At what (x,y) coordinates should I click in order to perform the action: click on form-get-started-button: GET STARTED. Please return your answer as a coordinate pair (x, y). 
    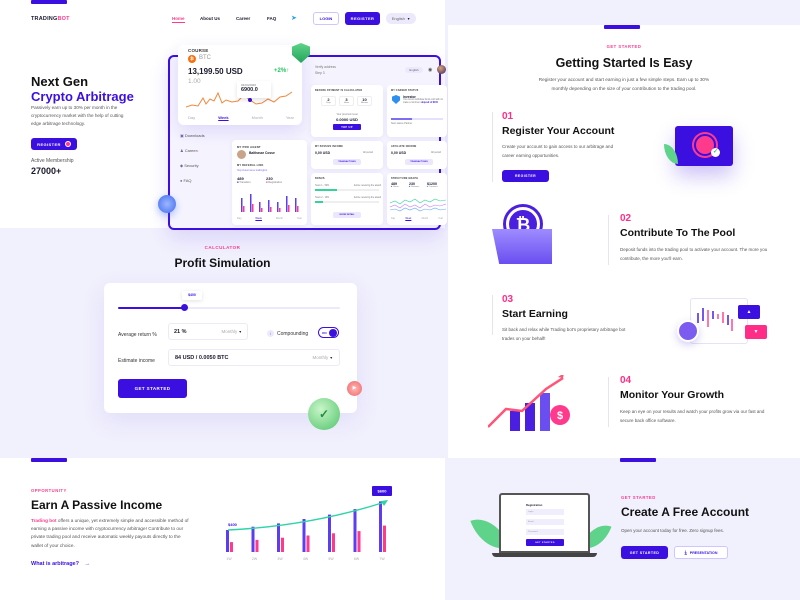
    Looking at the image, I should click on (545, 542).